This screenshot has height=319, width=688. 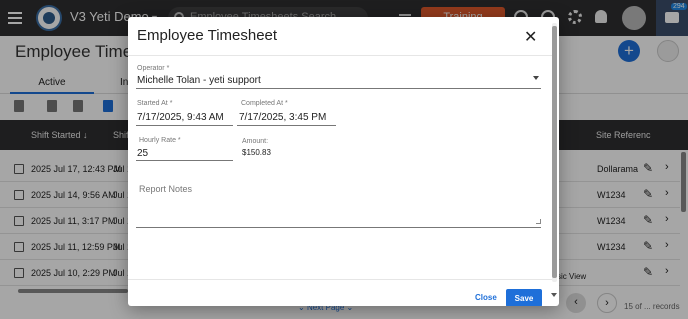 What do you see at coordinates (286, 125) in the screenshot?
I see `completed-at-underline` at bounding box center [286, 125].